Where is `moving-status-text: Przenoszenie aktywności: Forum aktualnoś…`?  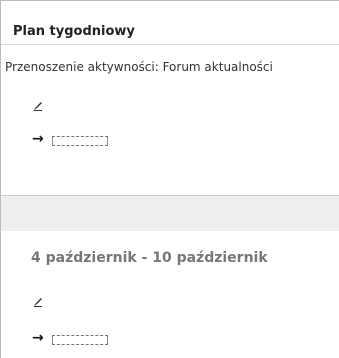
moving-status-text: Przenoszenie aktywności: Forum aktualnoś… is located at coordinates (139, 67).